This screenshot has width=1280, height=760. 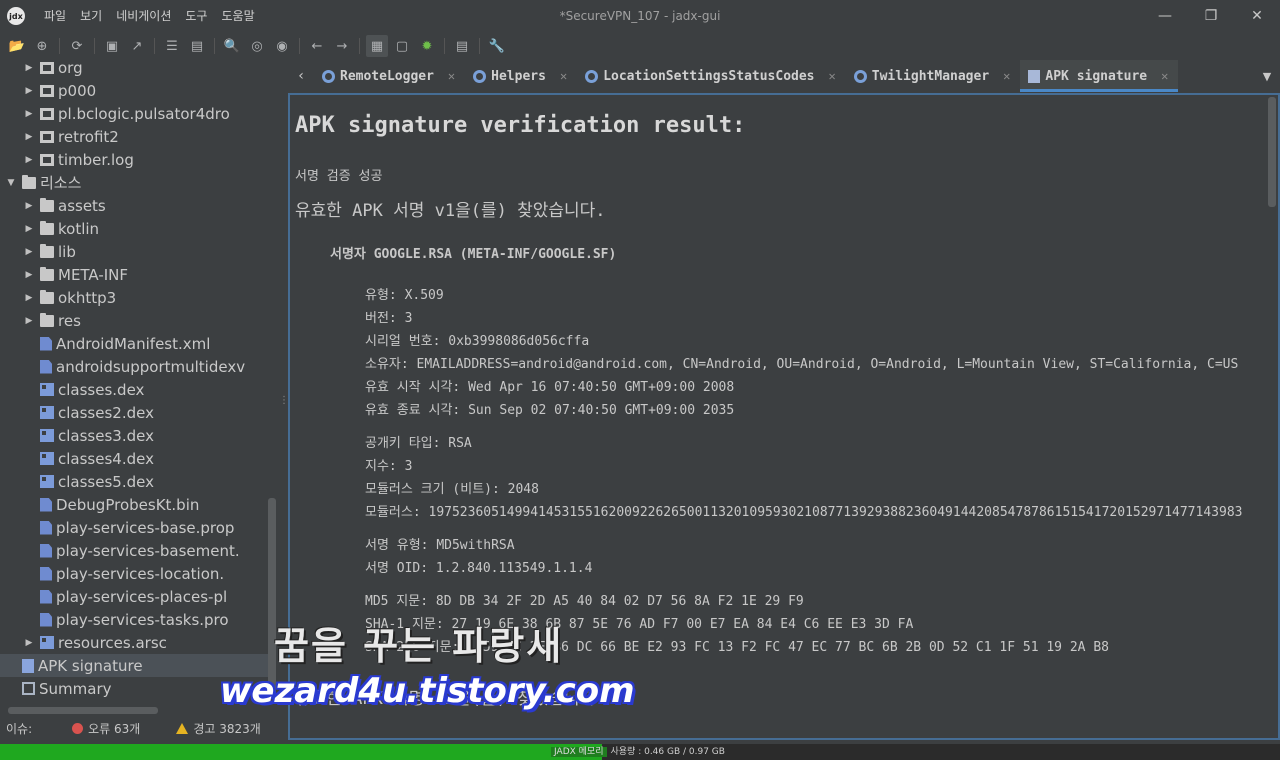 What do you see at coordinates (134, 90) in the screenshot?
I see `tree-item: ▶ p000` at bounding box center [134, 90].